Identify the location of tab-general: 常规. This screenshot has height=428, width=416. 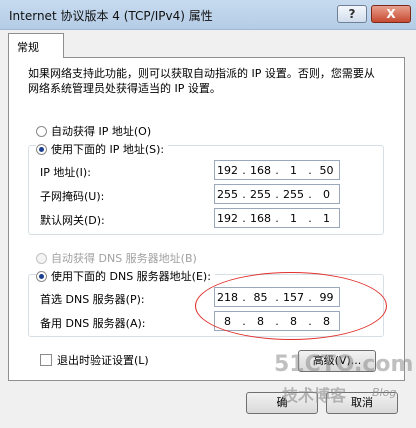
(36, 45).